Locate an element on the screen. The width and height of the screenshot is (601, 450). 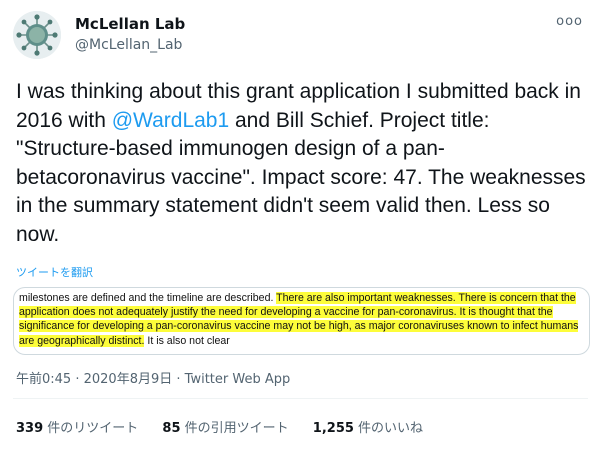
translate-tweet-link: ツイートを翻訳 is located at coordinates (54, 272).